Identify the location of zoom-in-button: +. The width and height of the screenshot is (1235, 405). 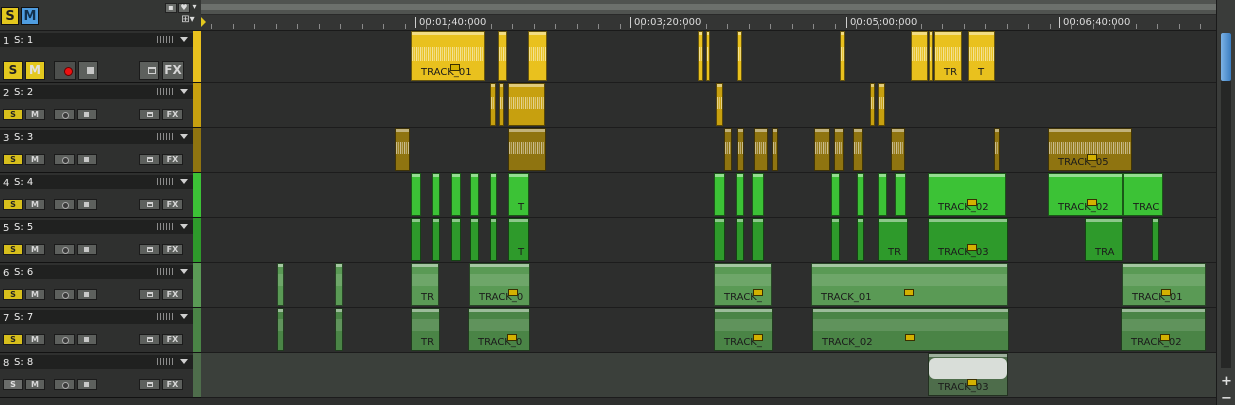
(1226, 381).